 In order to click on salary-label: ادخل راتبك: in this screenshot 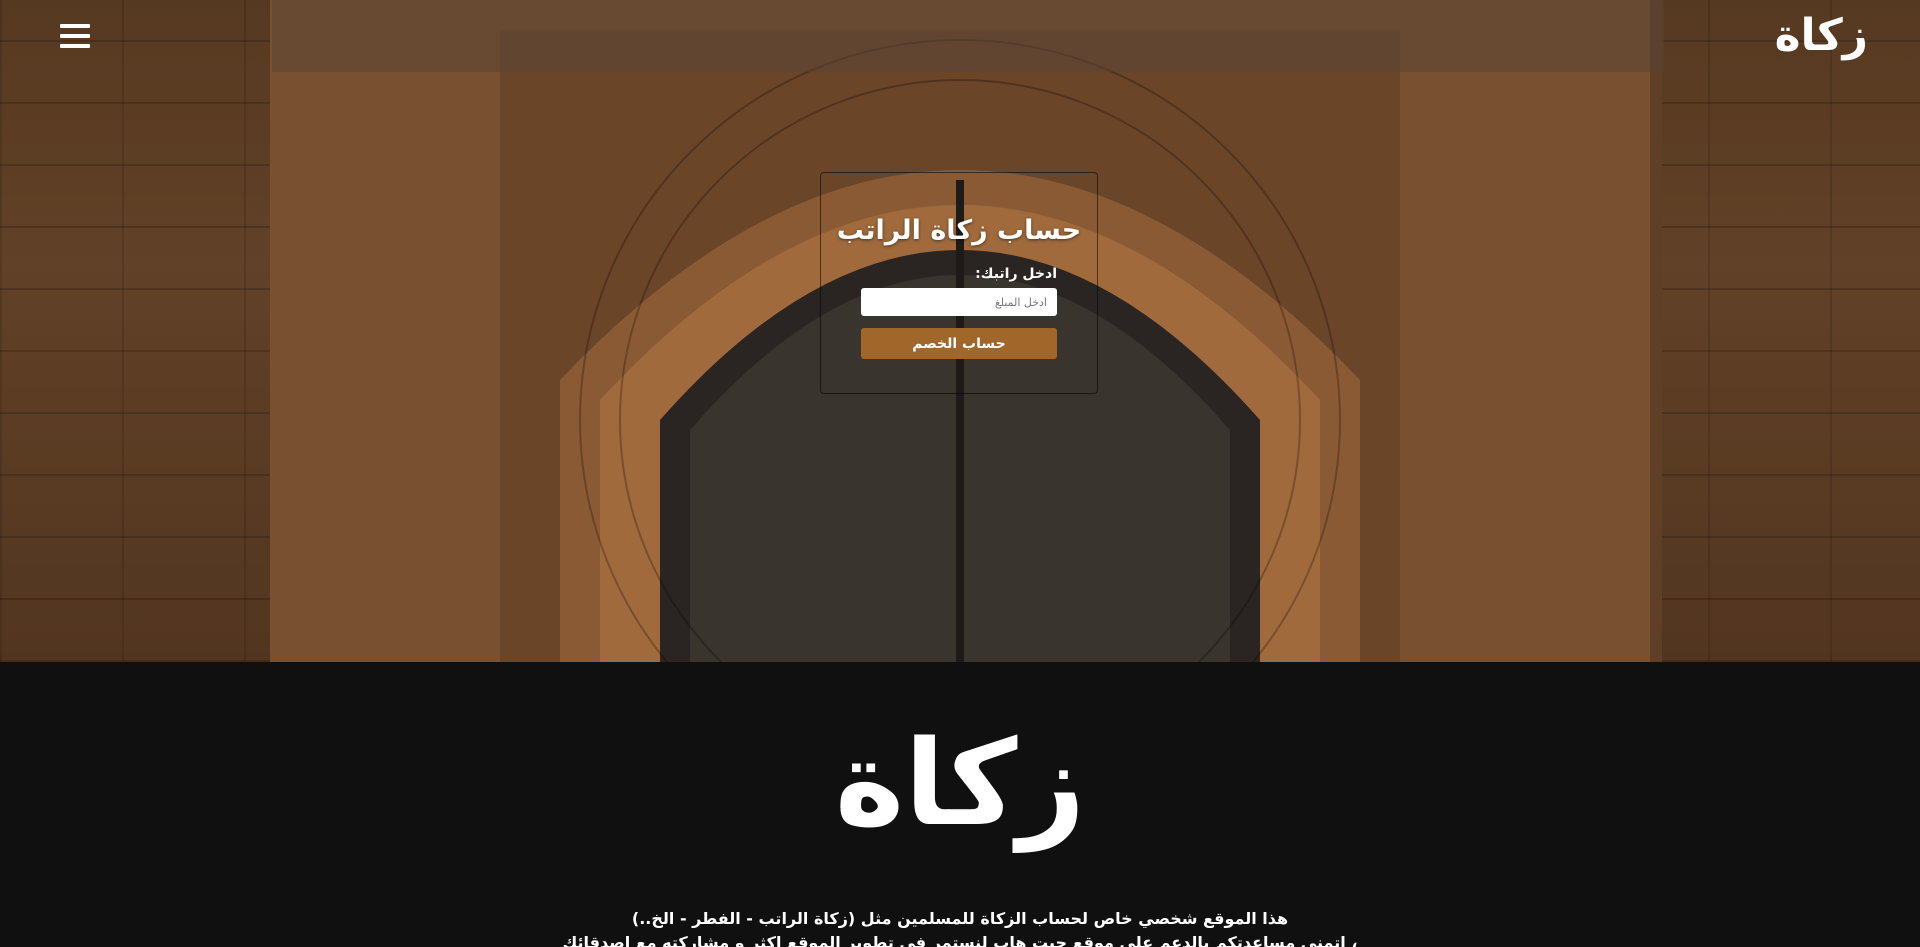, I will do `click(1016, 274)`.